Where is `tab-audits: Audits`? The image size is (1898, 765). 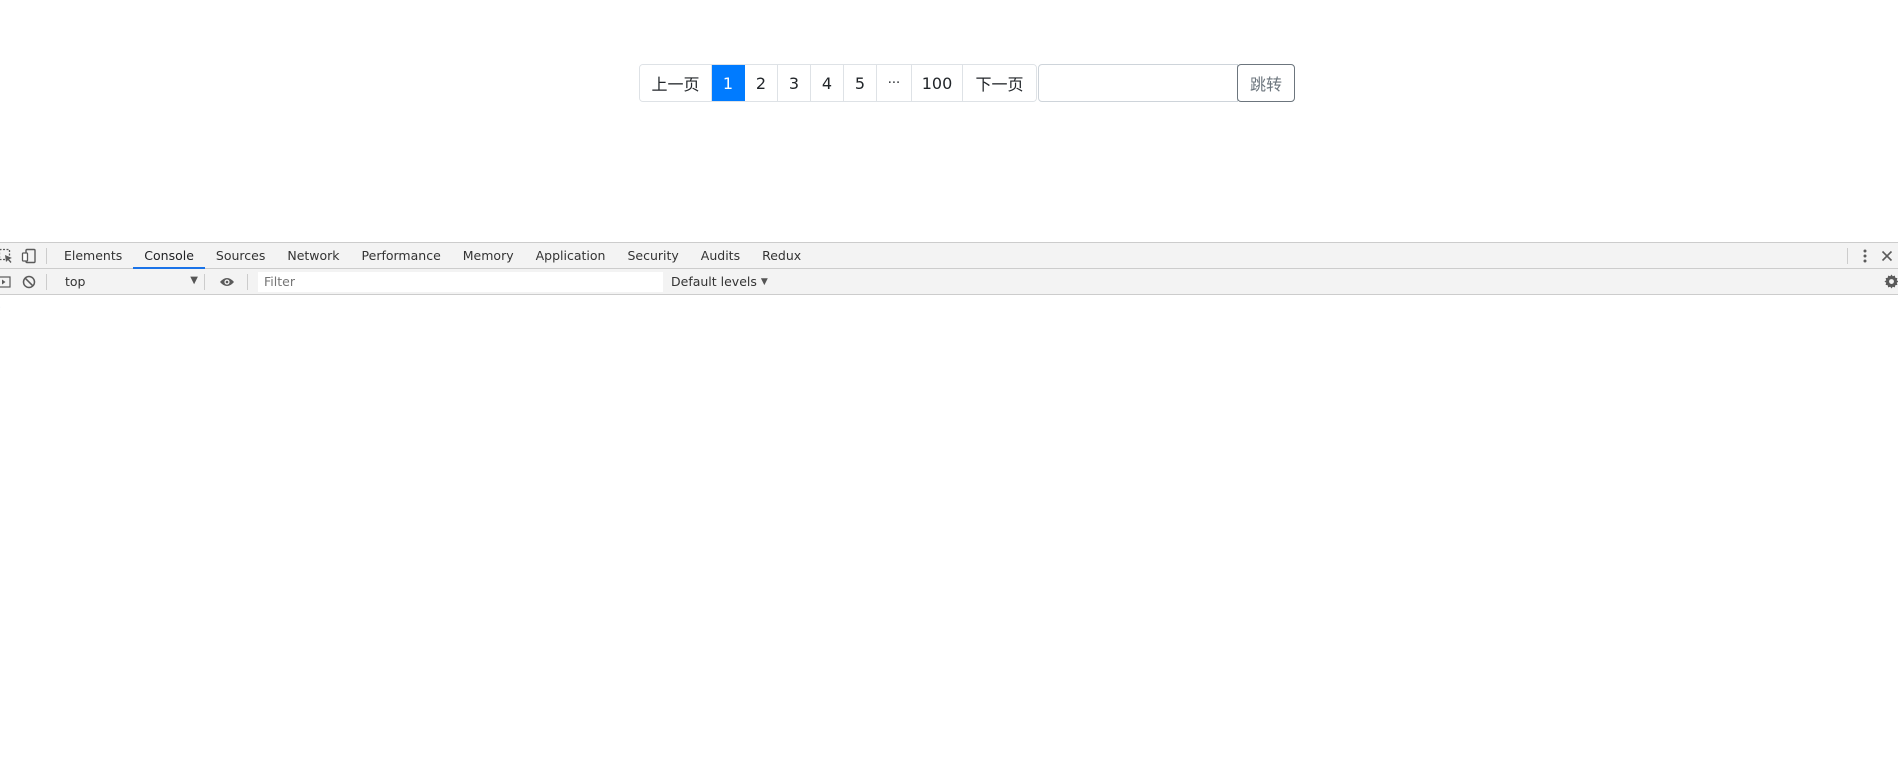 tab-audits: Audits is located at coordinates (720, 256).